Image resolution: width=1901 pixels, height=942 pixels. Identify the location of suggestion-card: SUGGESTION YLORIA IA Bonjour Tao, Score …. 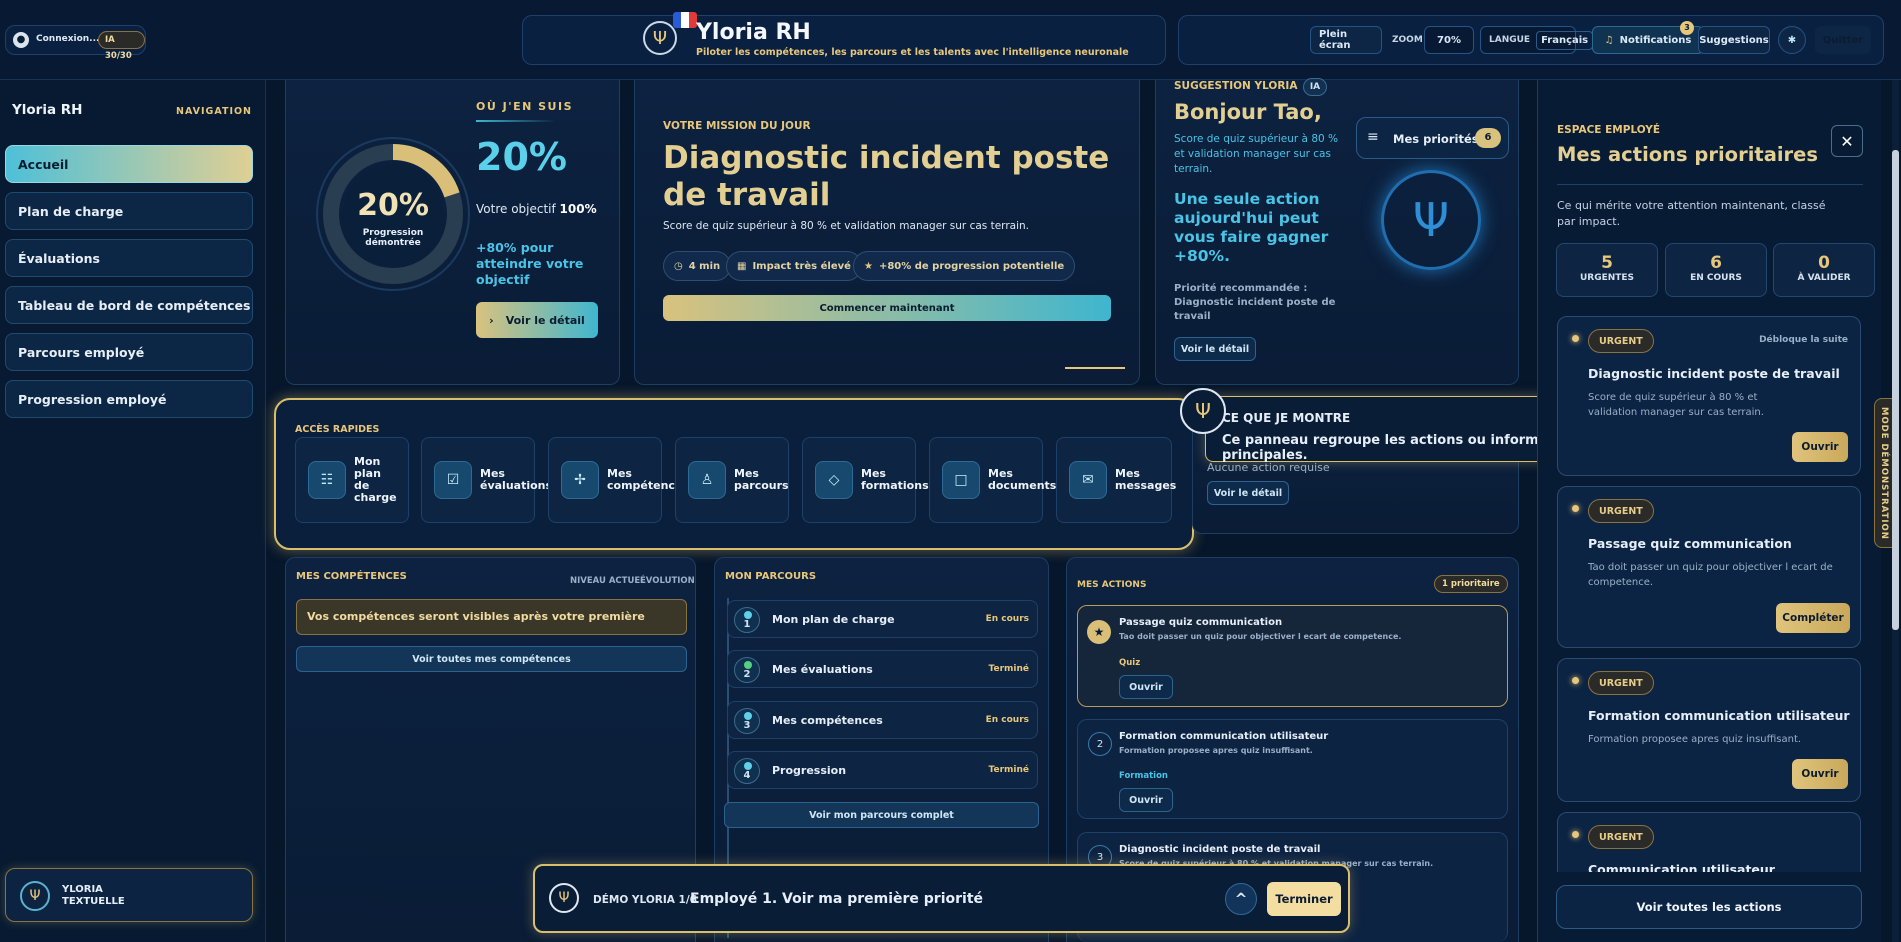
(1337, 231).